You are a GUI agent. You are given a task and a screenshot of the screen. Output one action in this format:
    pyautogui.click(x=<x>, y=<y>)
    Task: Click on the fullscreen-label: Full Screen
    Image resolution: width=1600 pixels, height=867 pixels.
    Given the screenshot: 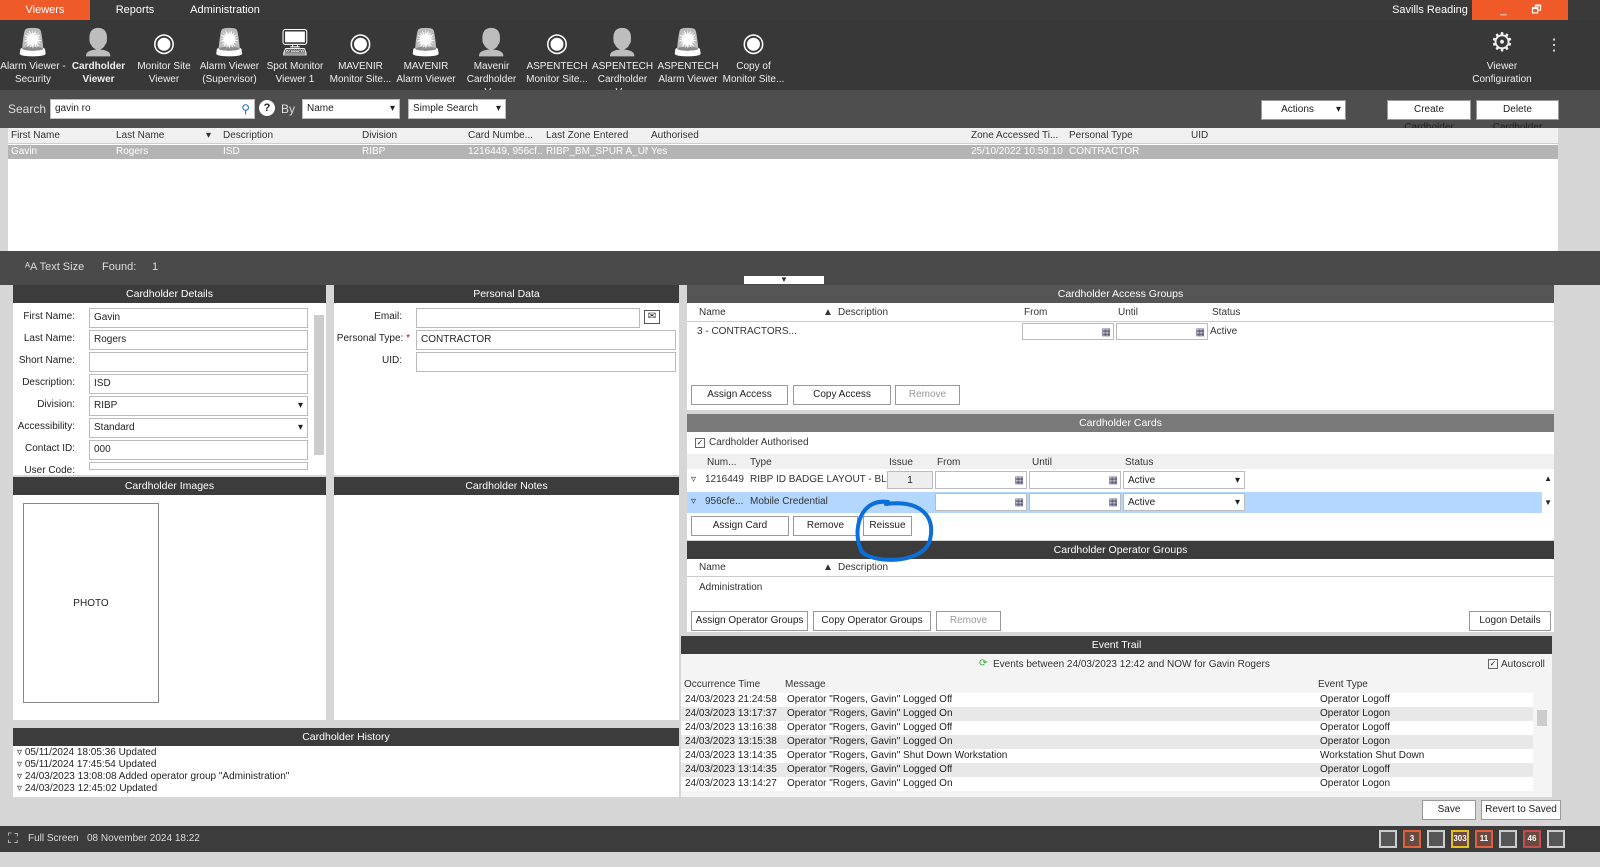 What is the action you would take?
    pyautogui.click(x=53, y=838)
    